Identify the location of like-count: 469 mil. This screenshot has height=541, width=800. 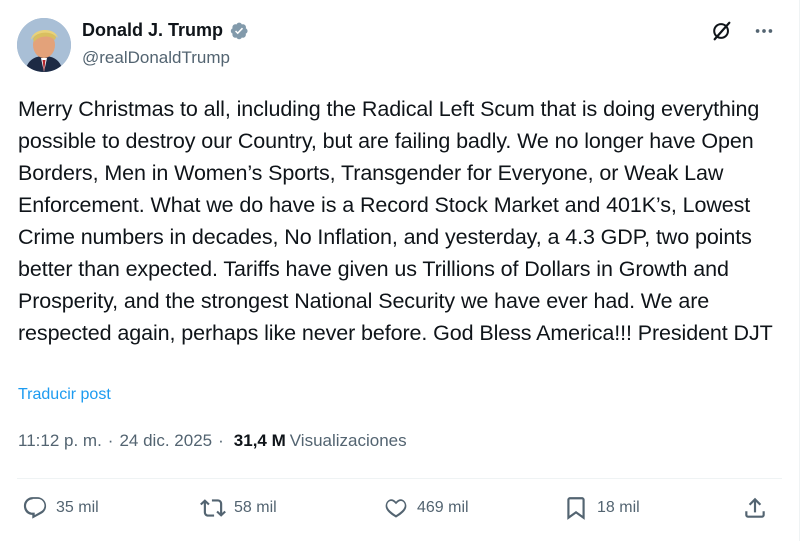
(443, 507).